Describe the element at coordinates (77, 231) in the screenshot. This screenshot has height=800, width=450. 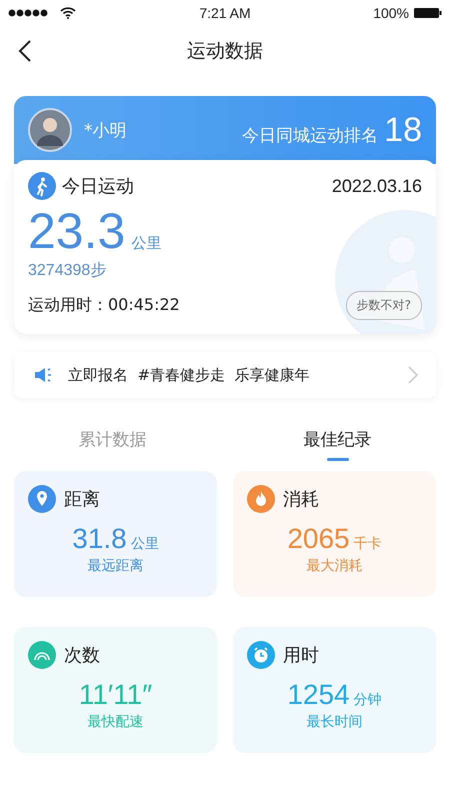
I see `distance-value: 23.3` at that location.